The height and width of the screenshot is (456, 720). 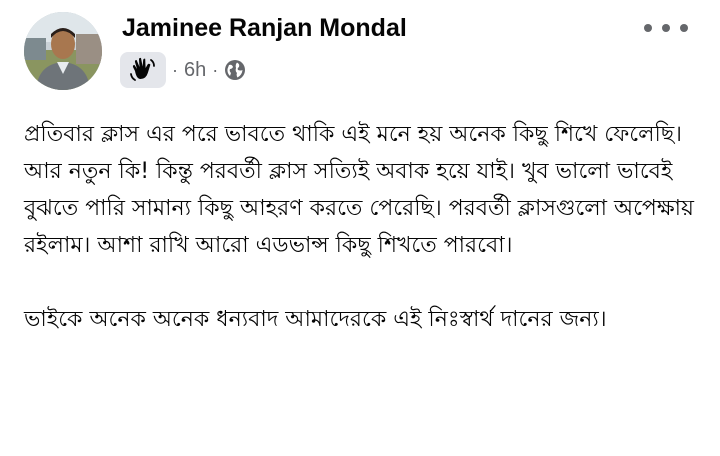 I want to click on more-options-icon, so click(x=666, y=28).